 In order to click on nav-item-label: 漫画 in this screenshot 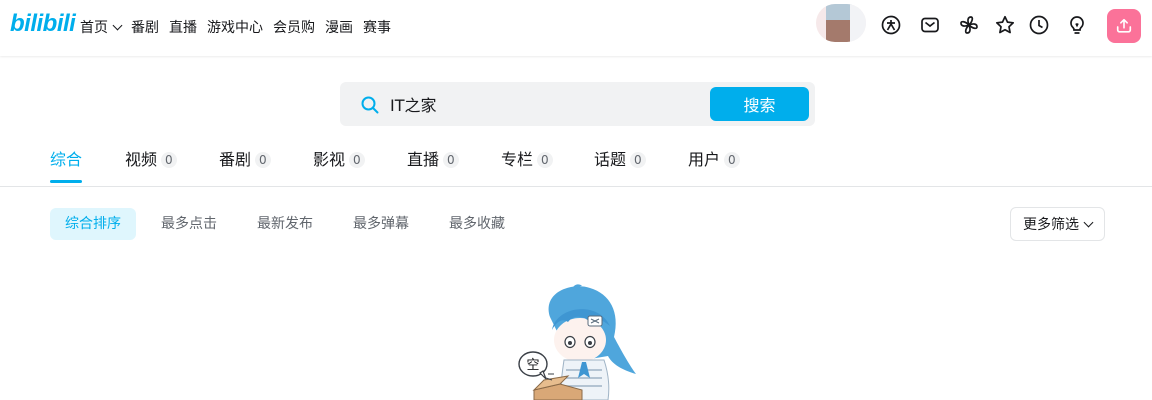, I will do `click(339, 28)`.